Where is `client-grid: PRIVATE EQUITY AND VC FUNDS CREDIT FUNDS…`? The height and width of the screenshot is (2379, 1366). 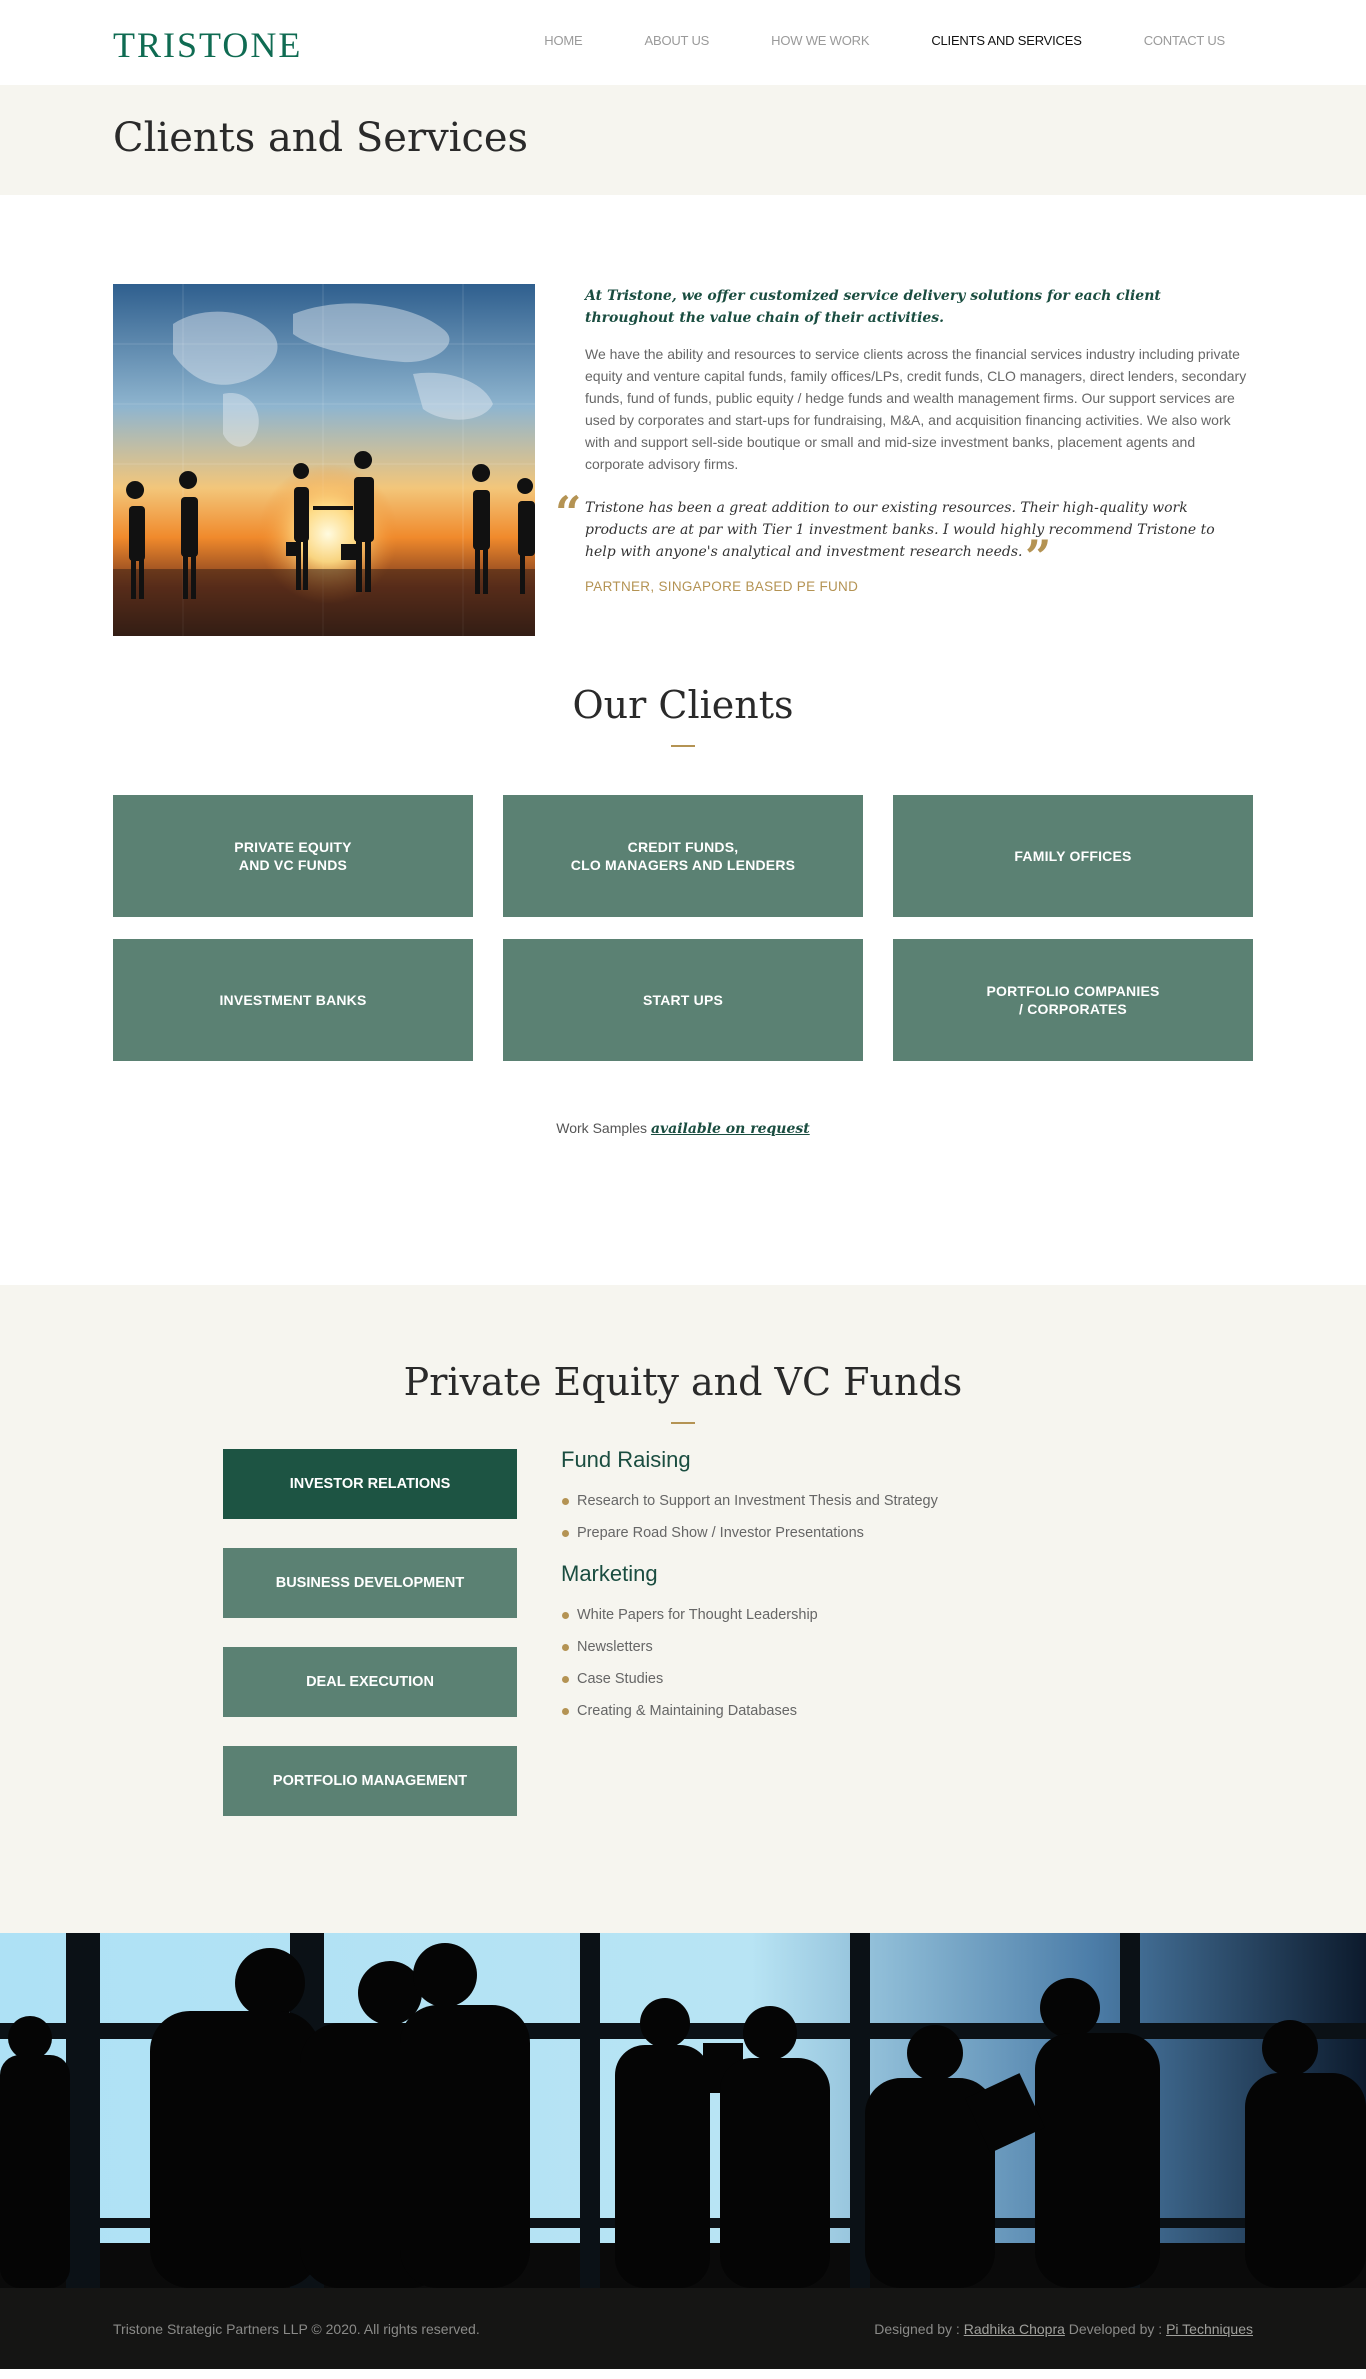
client-grid: PRIVATE EQUITY AND VC FUNDS CREDIT FUNDS… is located at coordinates (683, 928).